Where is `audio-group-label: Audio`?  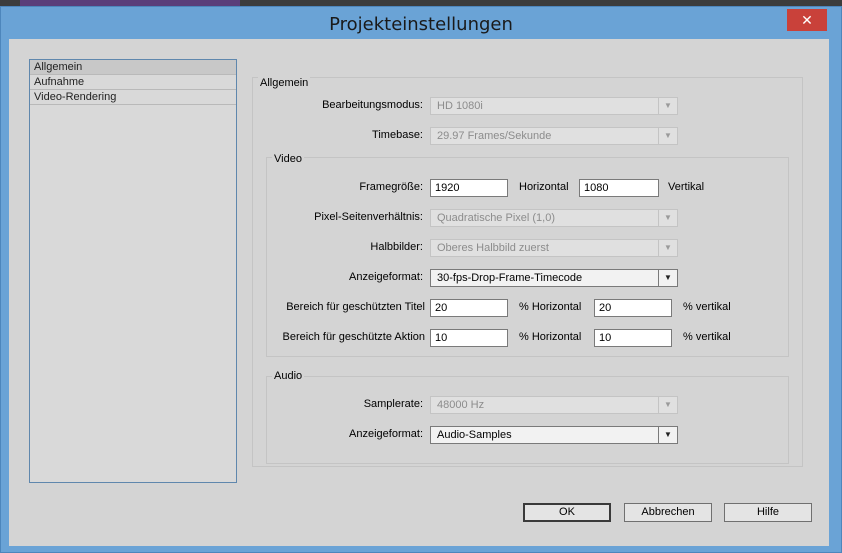
audio-group-label: Audio is located at coordinates (288, 376).